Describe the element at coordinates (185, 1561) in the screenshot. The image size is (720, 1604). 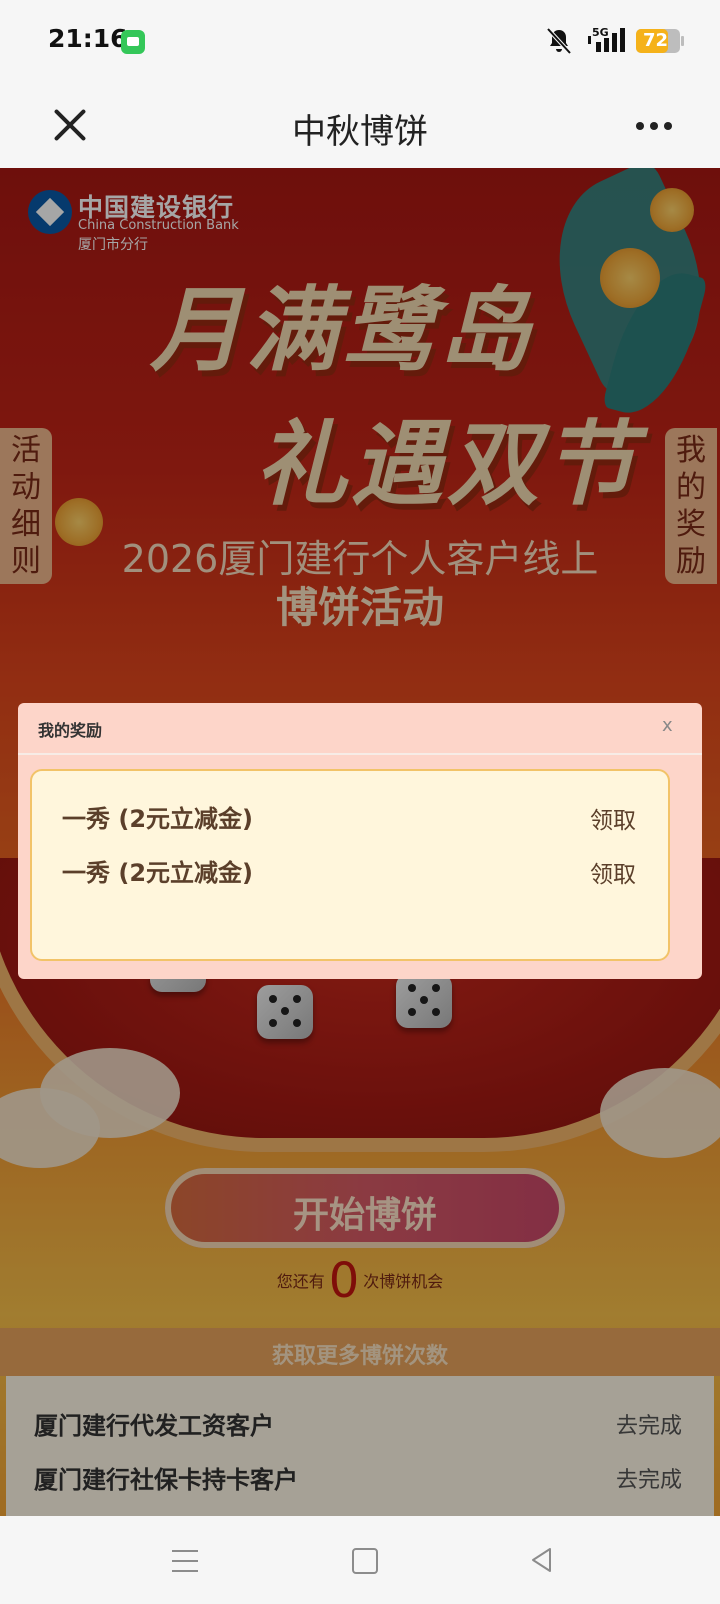
I see `menu-icon` at that location.